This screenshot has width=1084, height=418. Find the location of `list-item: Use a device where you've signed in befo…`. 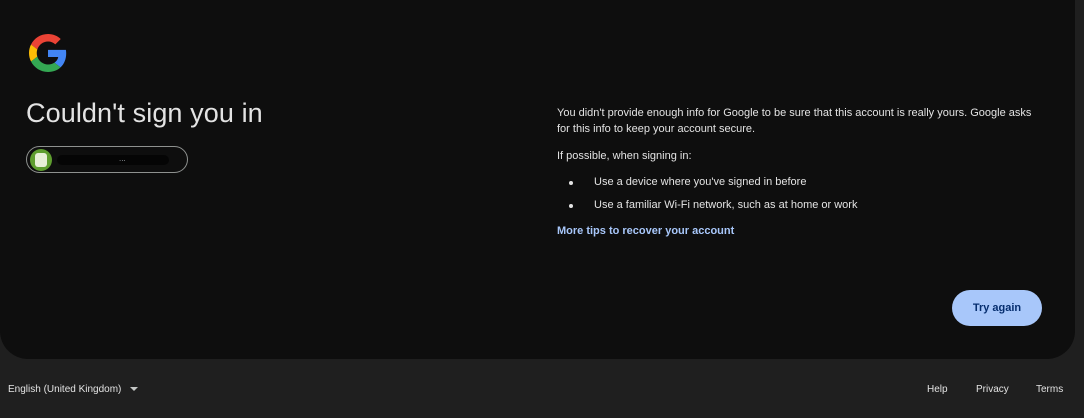

list-item: Use a device where you've signed in befo… is located at coordinates (802, 182).